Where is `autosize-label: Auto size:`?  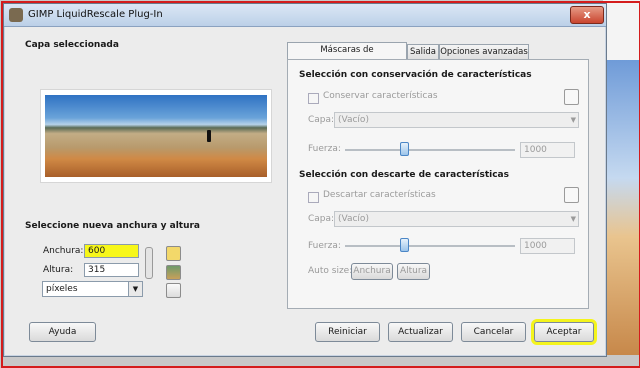
autosize-label: Auto size: is located at coordinates (330, 271).